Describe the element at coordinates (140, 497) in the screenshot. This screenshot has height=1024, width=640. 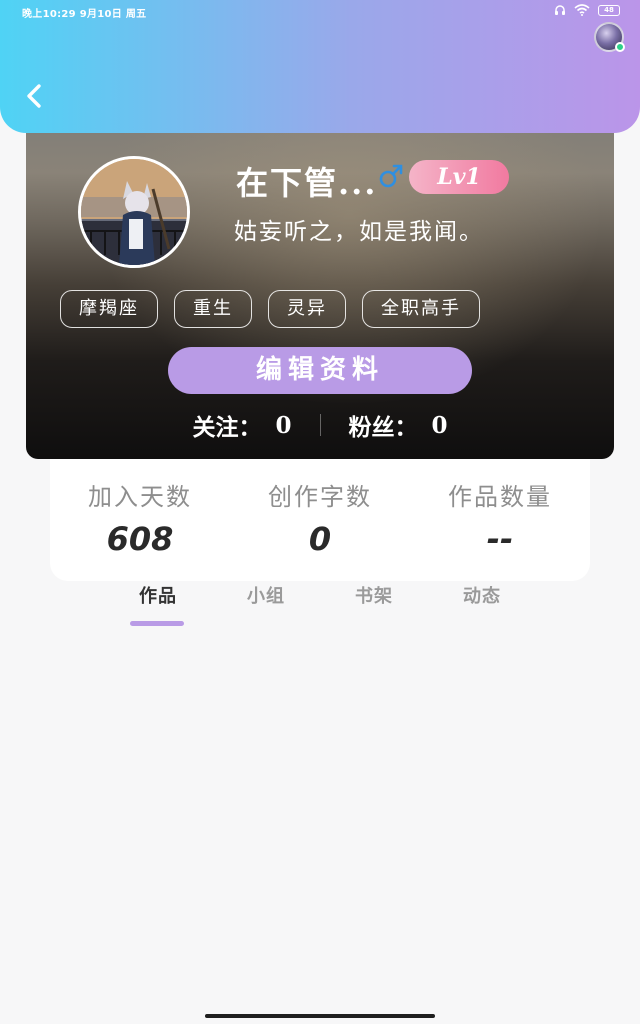
I see `stat-label: 加入天数` at that location.